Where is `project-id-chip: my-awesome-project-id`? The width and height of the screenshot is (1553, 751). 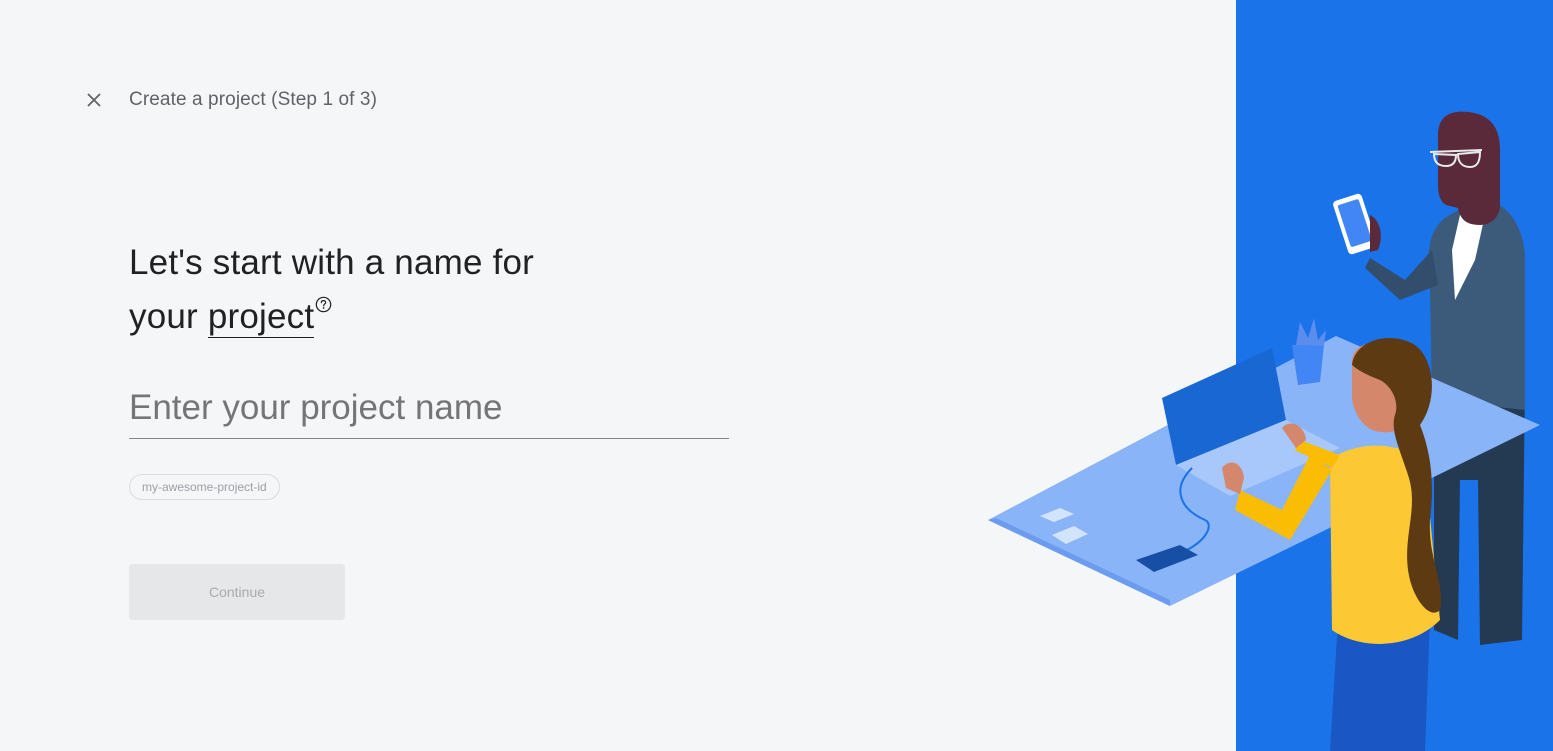 project-id-chip: my-awesome-project-id is located at coordinates (204, 487).